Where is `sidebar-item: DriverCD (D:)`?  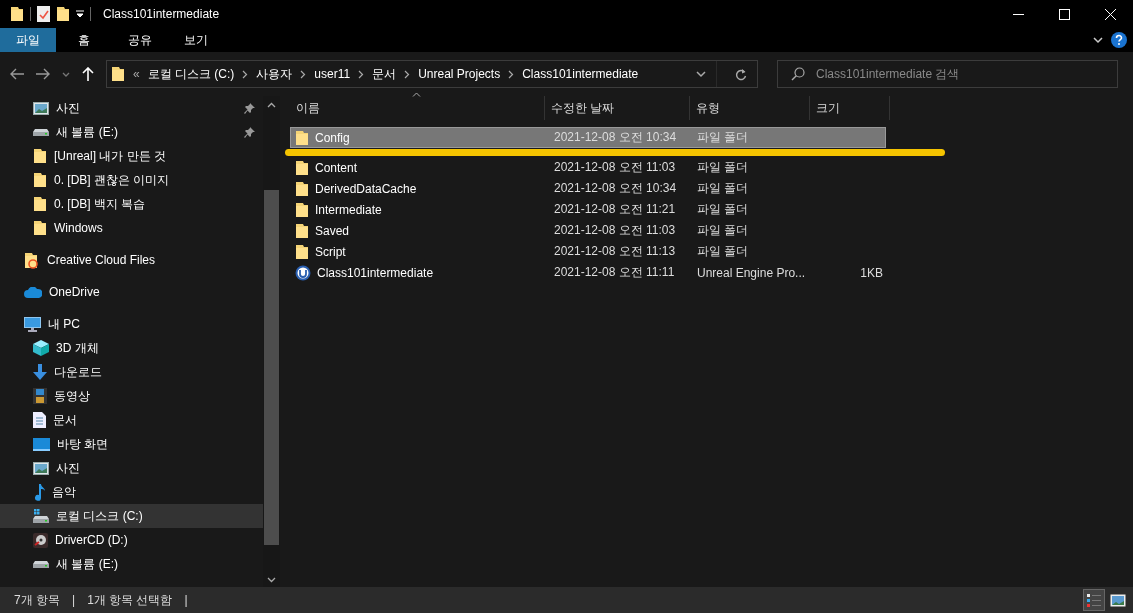 sidebar-item: DriverCD (D:) is located at coordinates (131, 540).